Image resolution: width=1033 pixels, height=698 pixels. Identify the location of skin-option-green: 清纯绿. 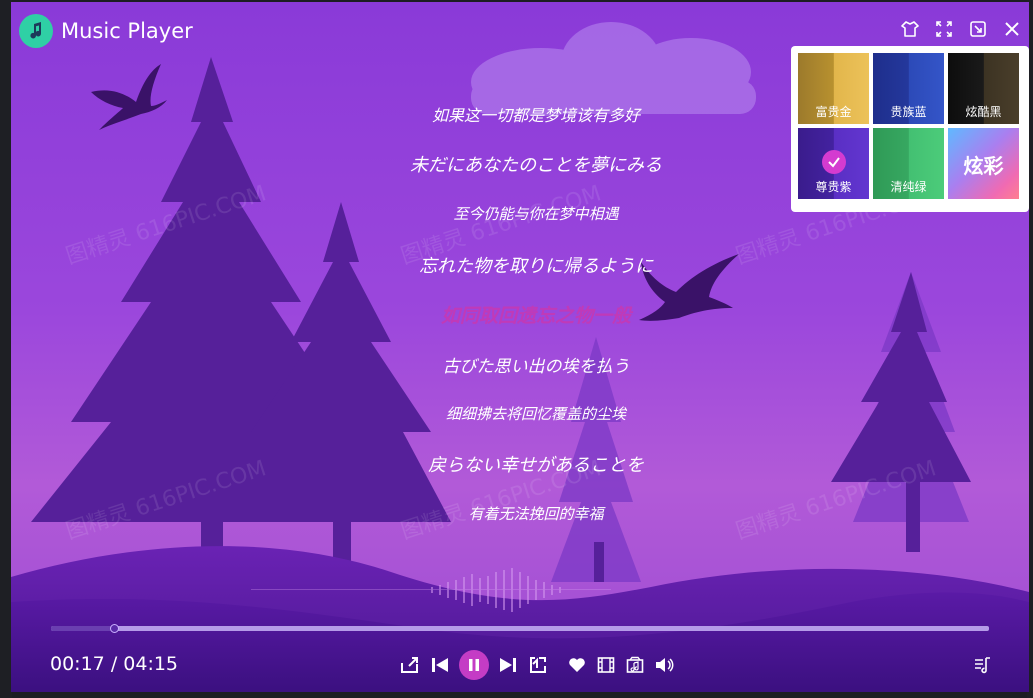
(908, 163).